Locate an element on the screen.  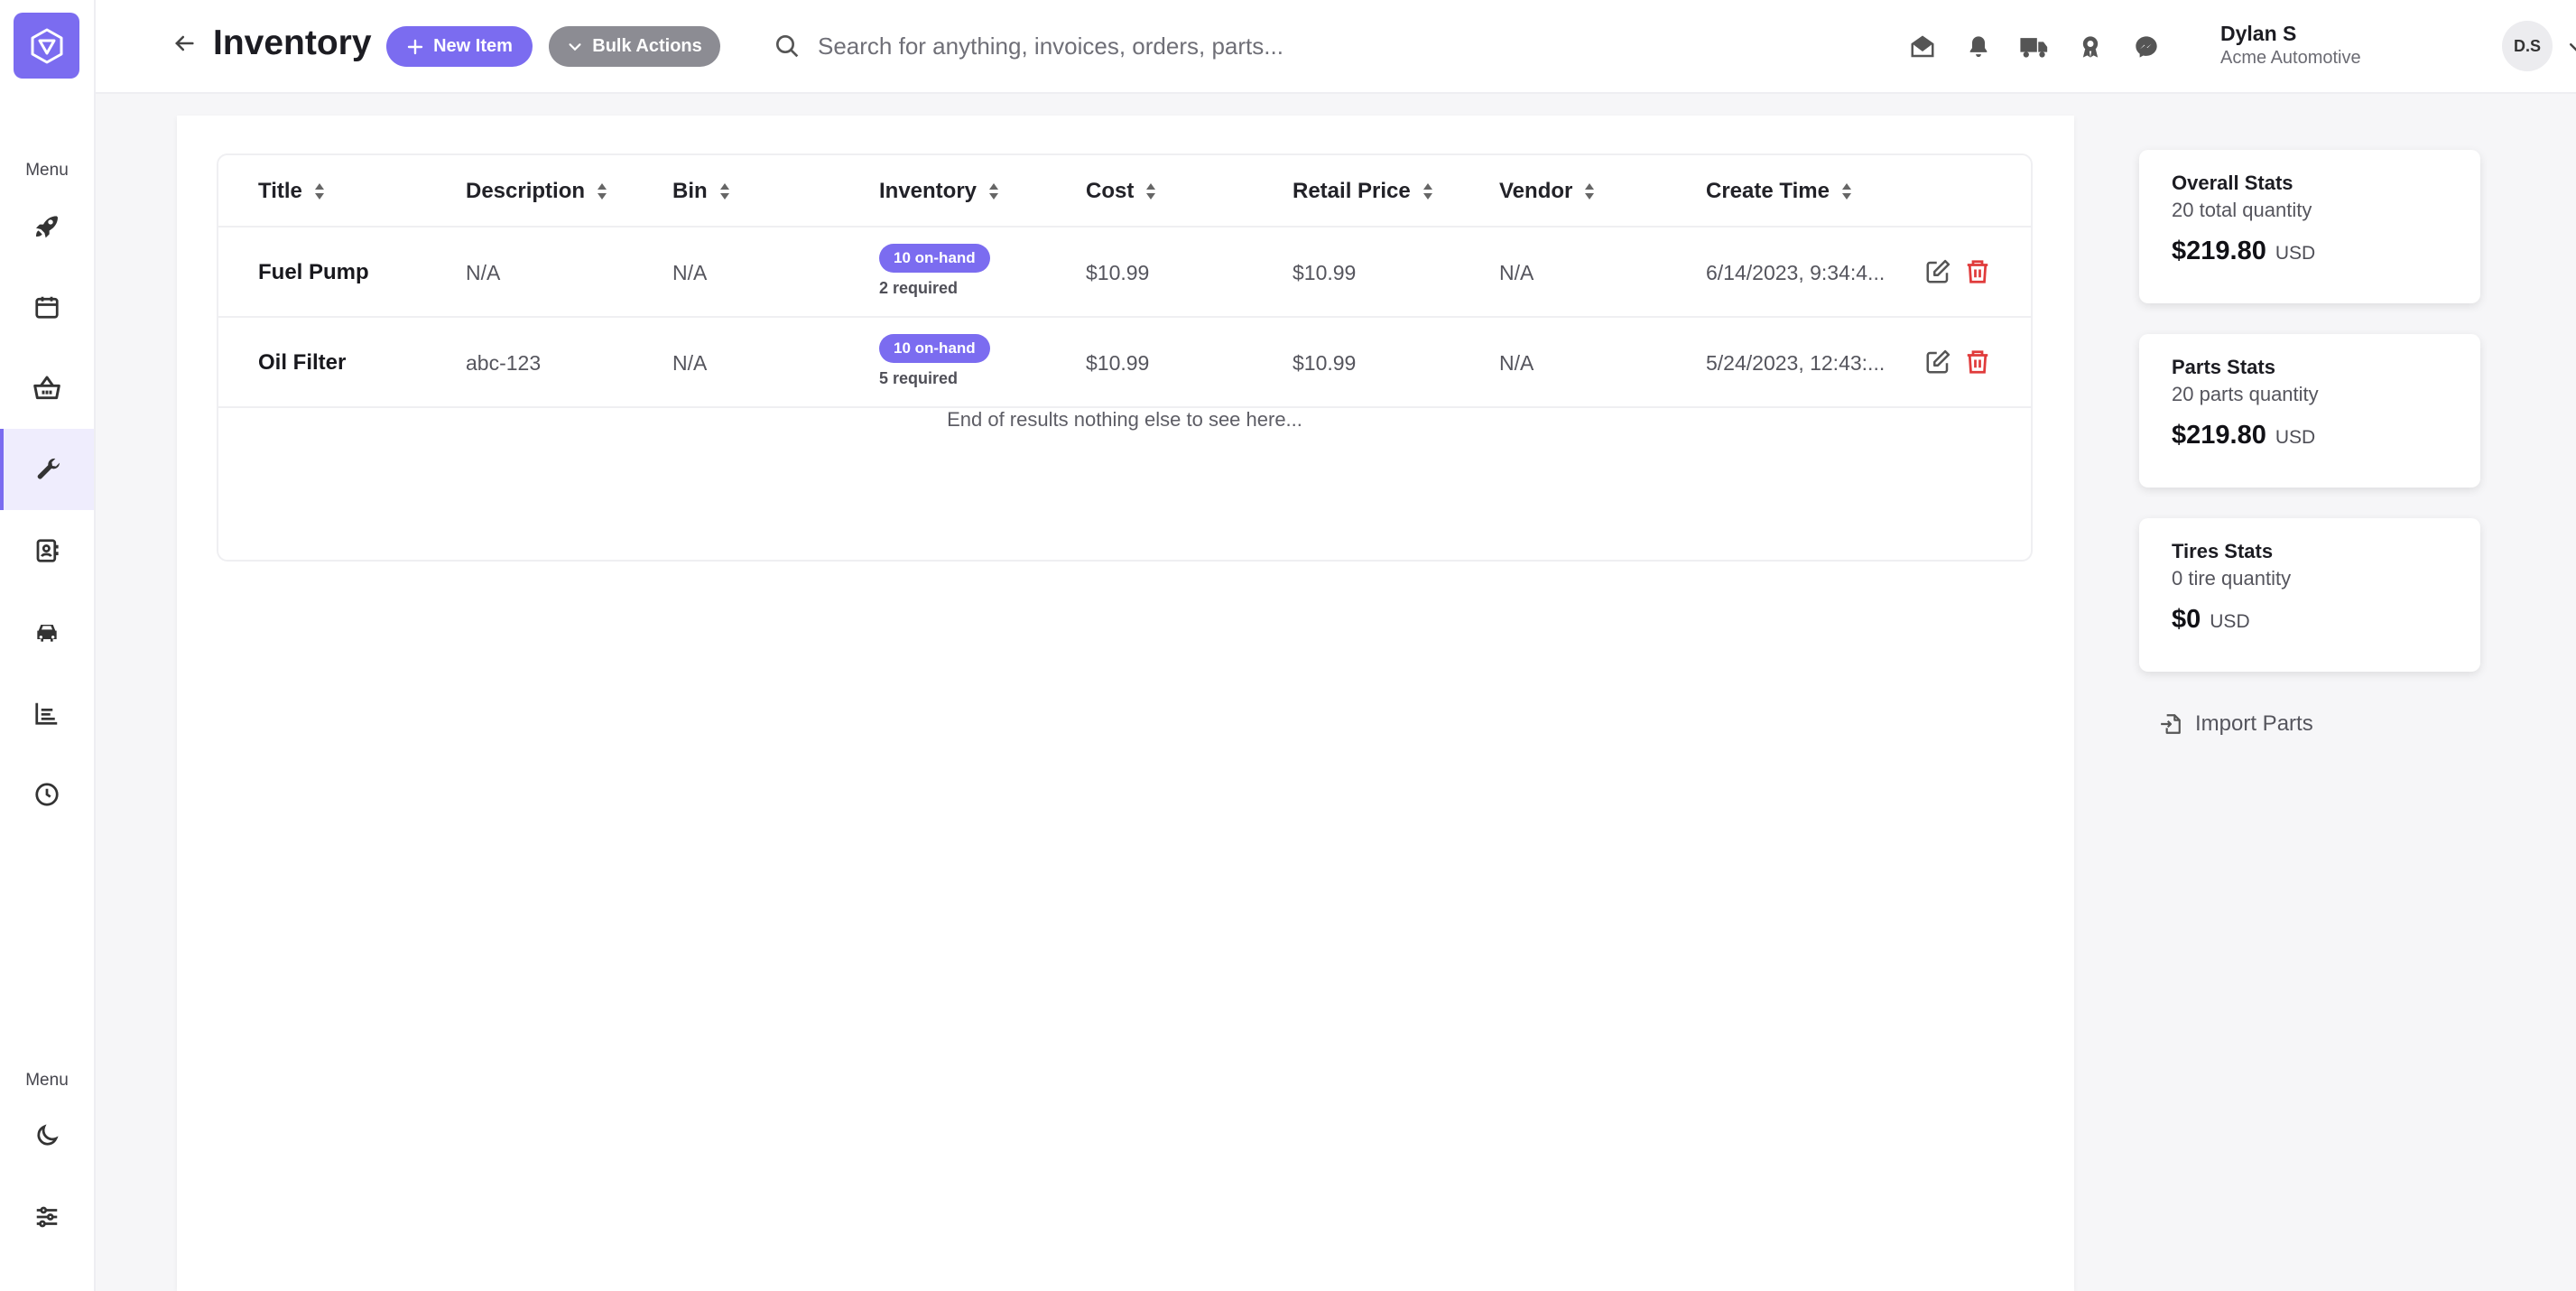
column-header-create-time: Create Time is located at coordinates (1779, 191).